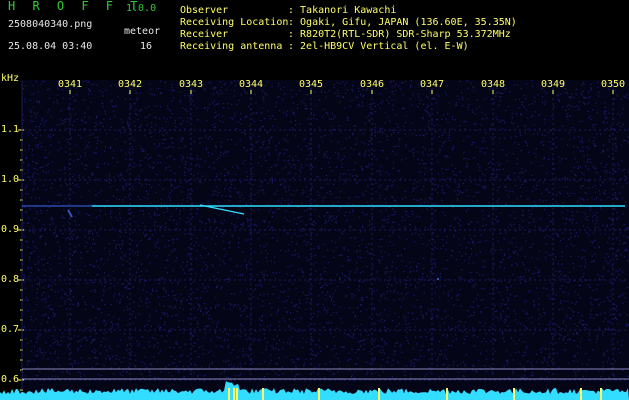  I want to click on x-tick-label: 0343, so click(191, 84).